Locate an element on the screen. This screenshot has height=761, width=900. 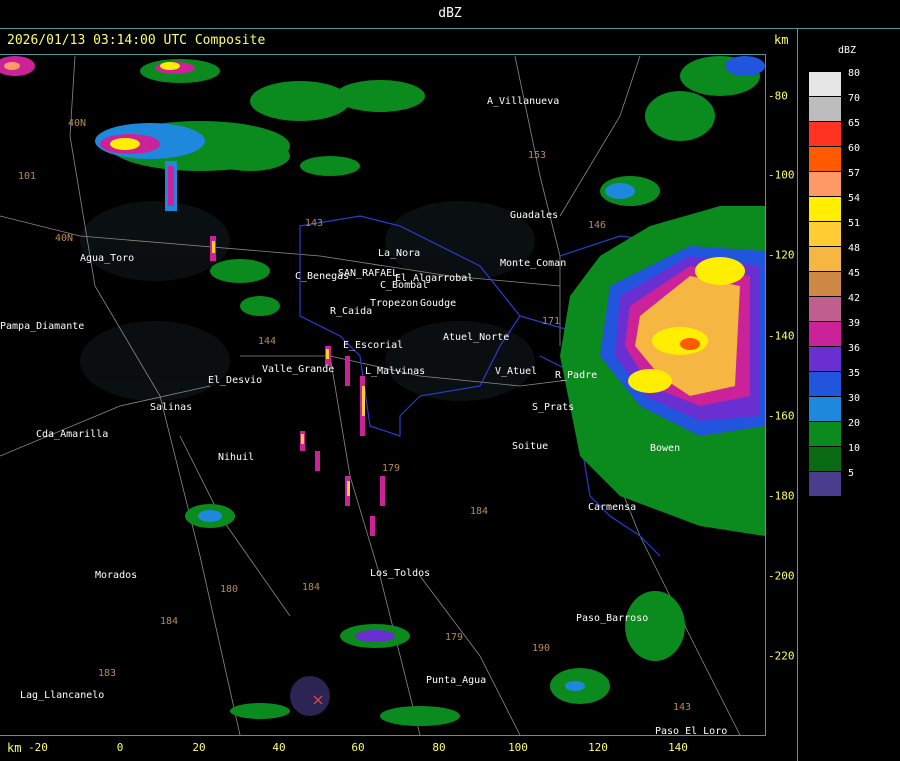
place-bowen: Bowen is located at coordinates (665, 448).